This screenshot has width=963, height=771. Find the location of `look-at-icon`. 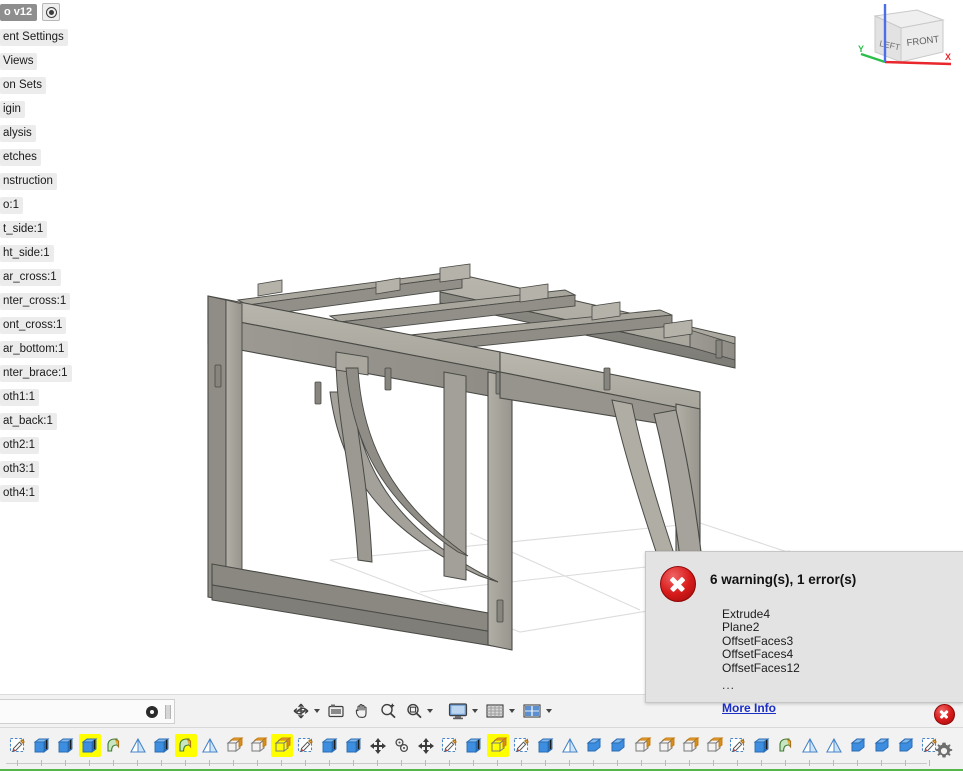

look-at-icon is located at coordinates (336, 711).